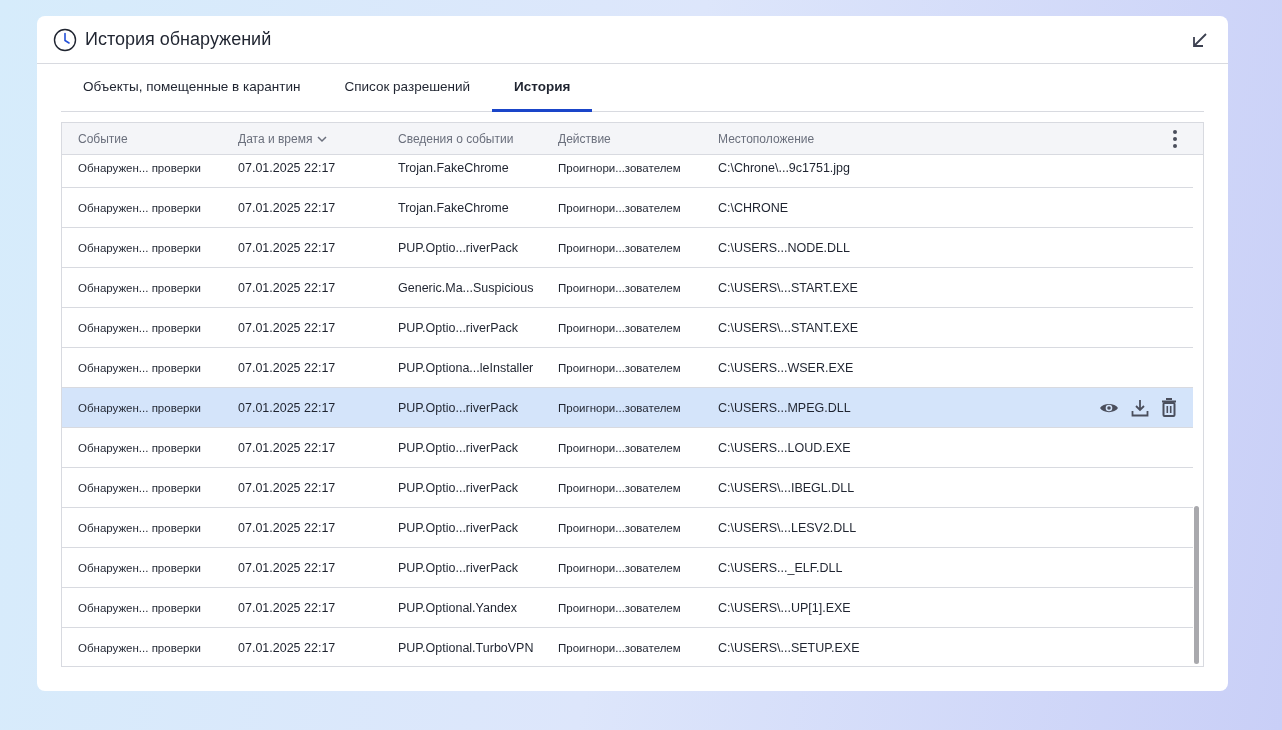 This screenshot has width=1282, height=730. What do you see at coordinates (542, 88) in the screenshot?
I see `tab: История` at bounding box center [542, 88].